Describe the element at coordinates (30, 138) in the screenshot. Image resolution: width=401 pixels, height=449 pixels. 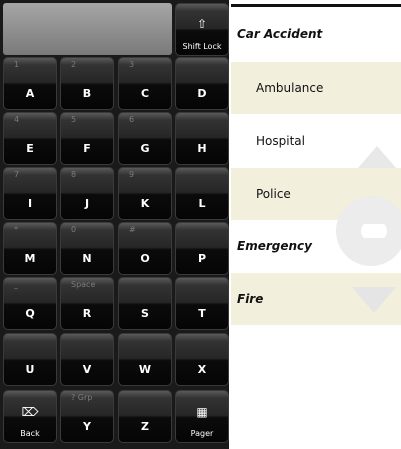
I see `key-e: 4E` at that location.